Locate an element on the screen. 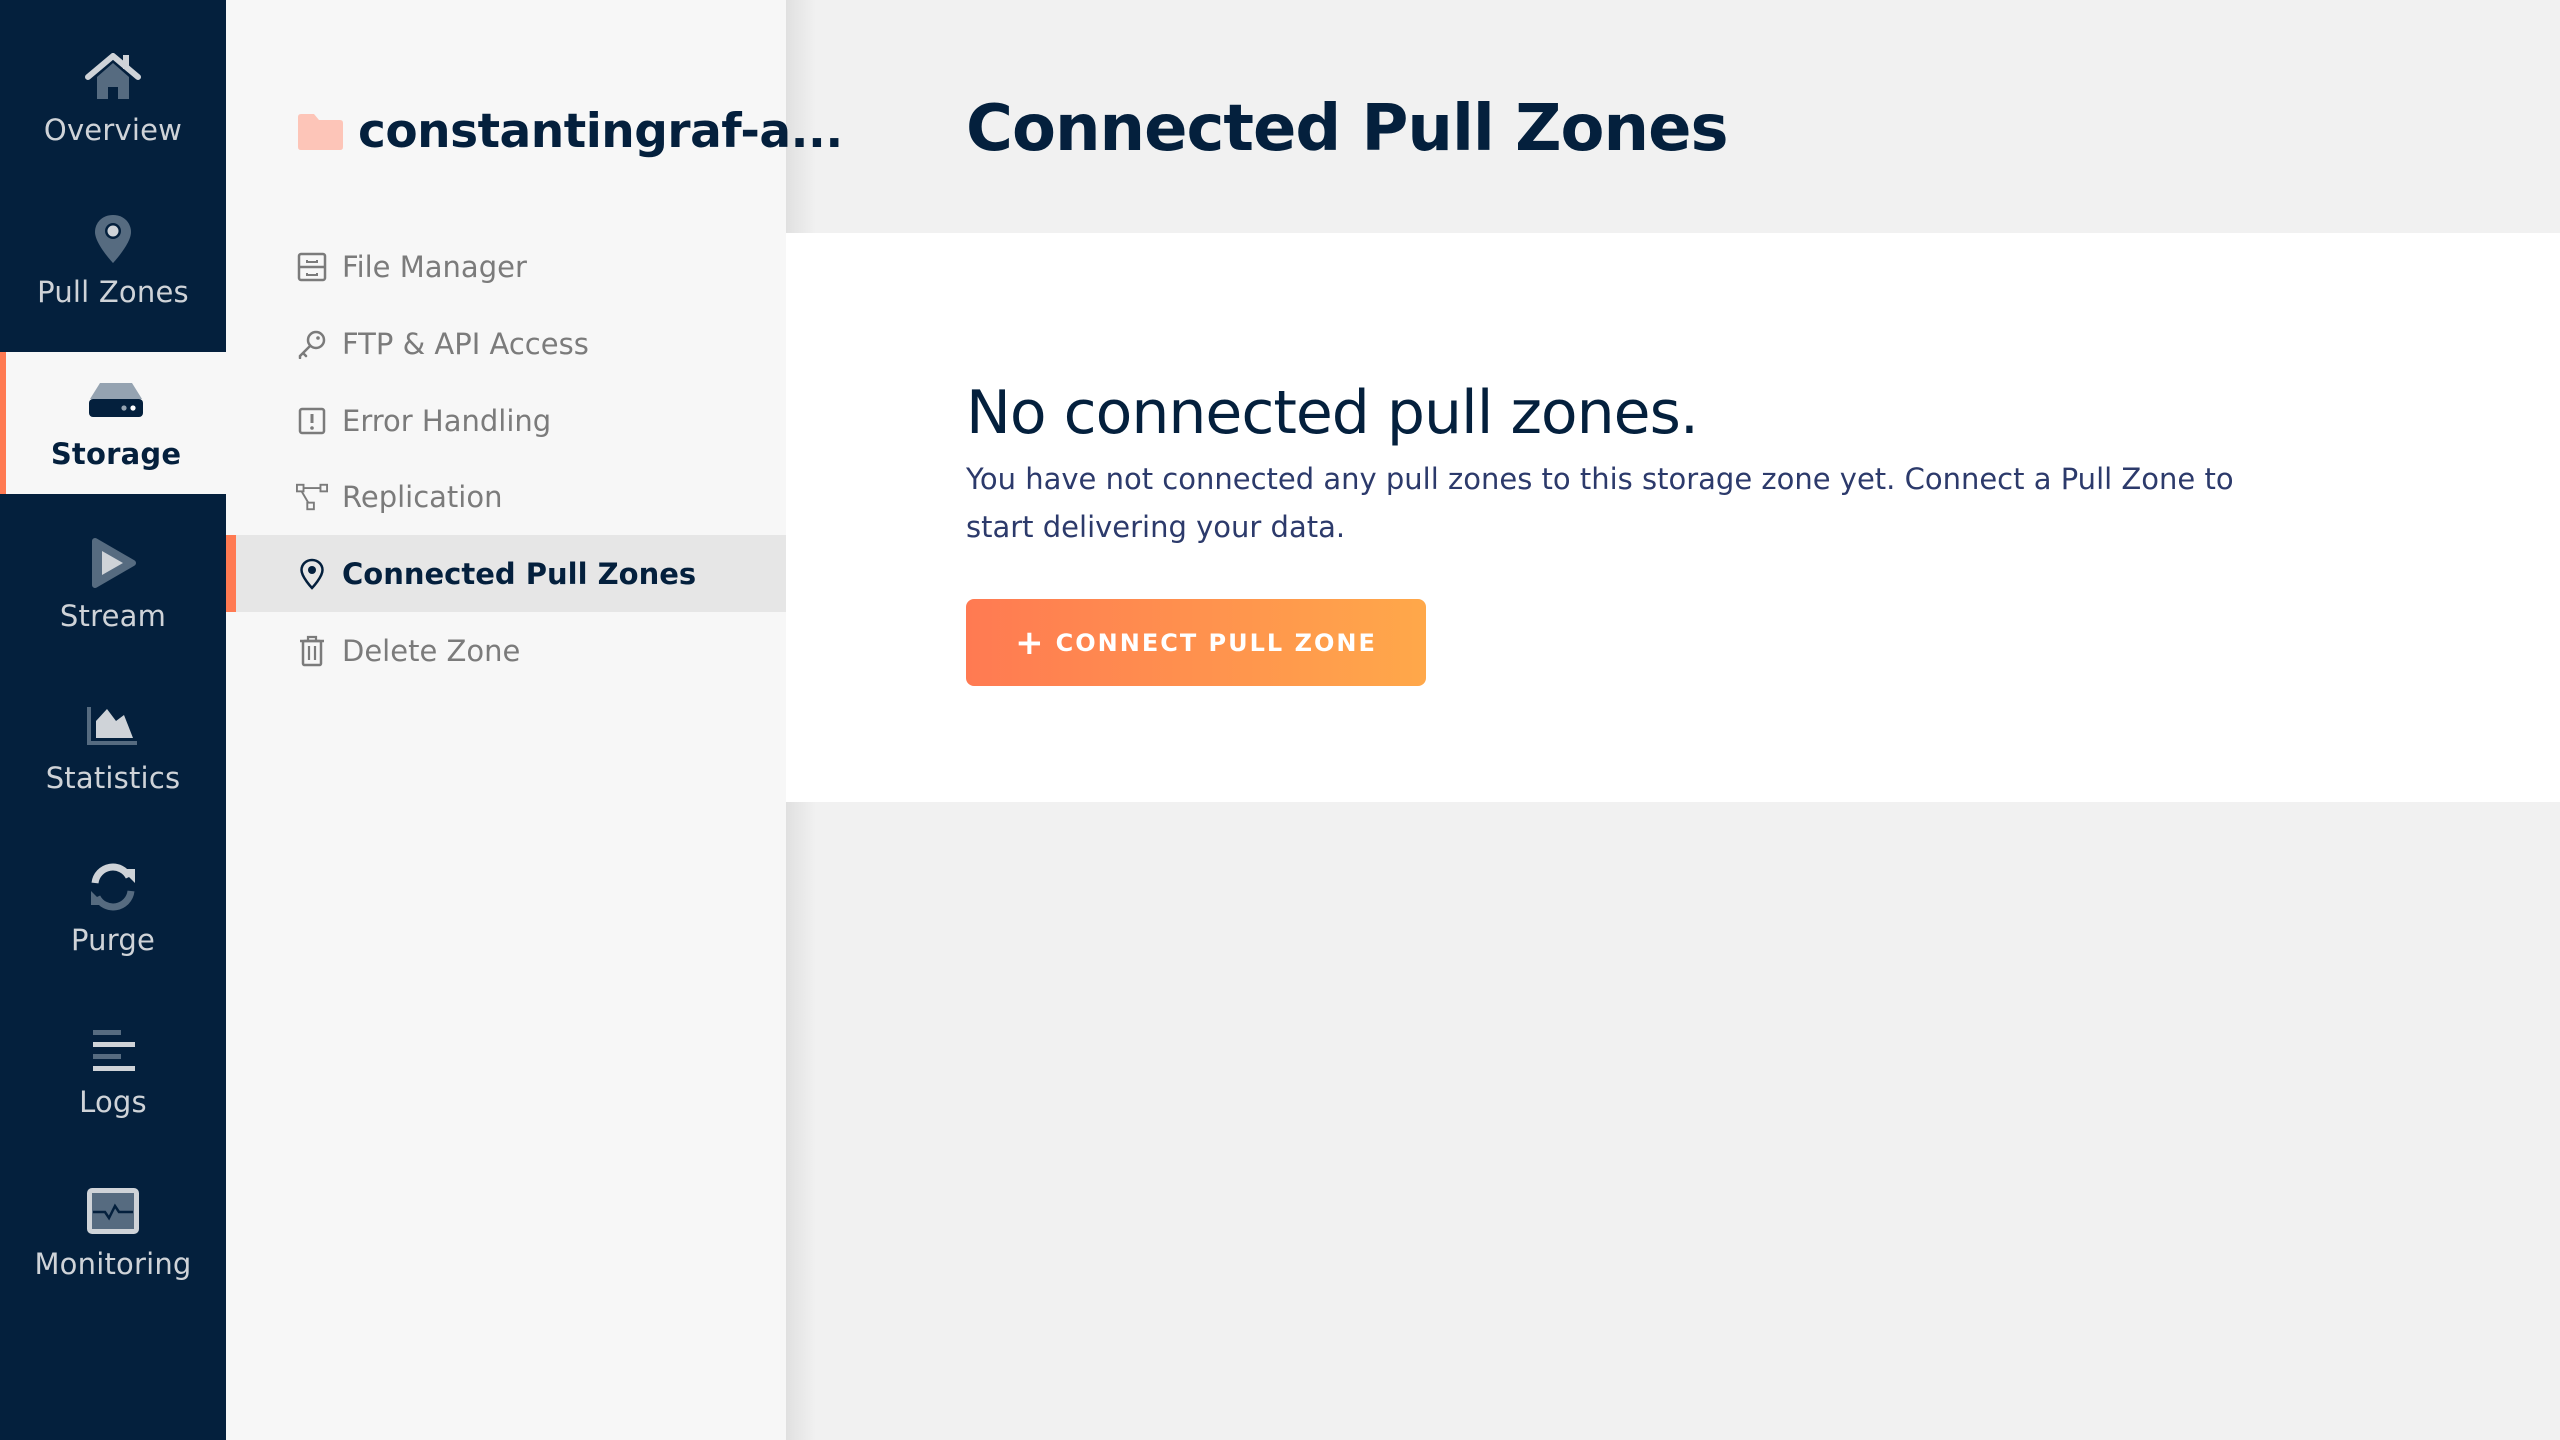 This screenshot has width=2560, height=1440. nav-item-stream: Stream is located at coordinates (113, 585).